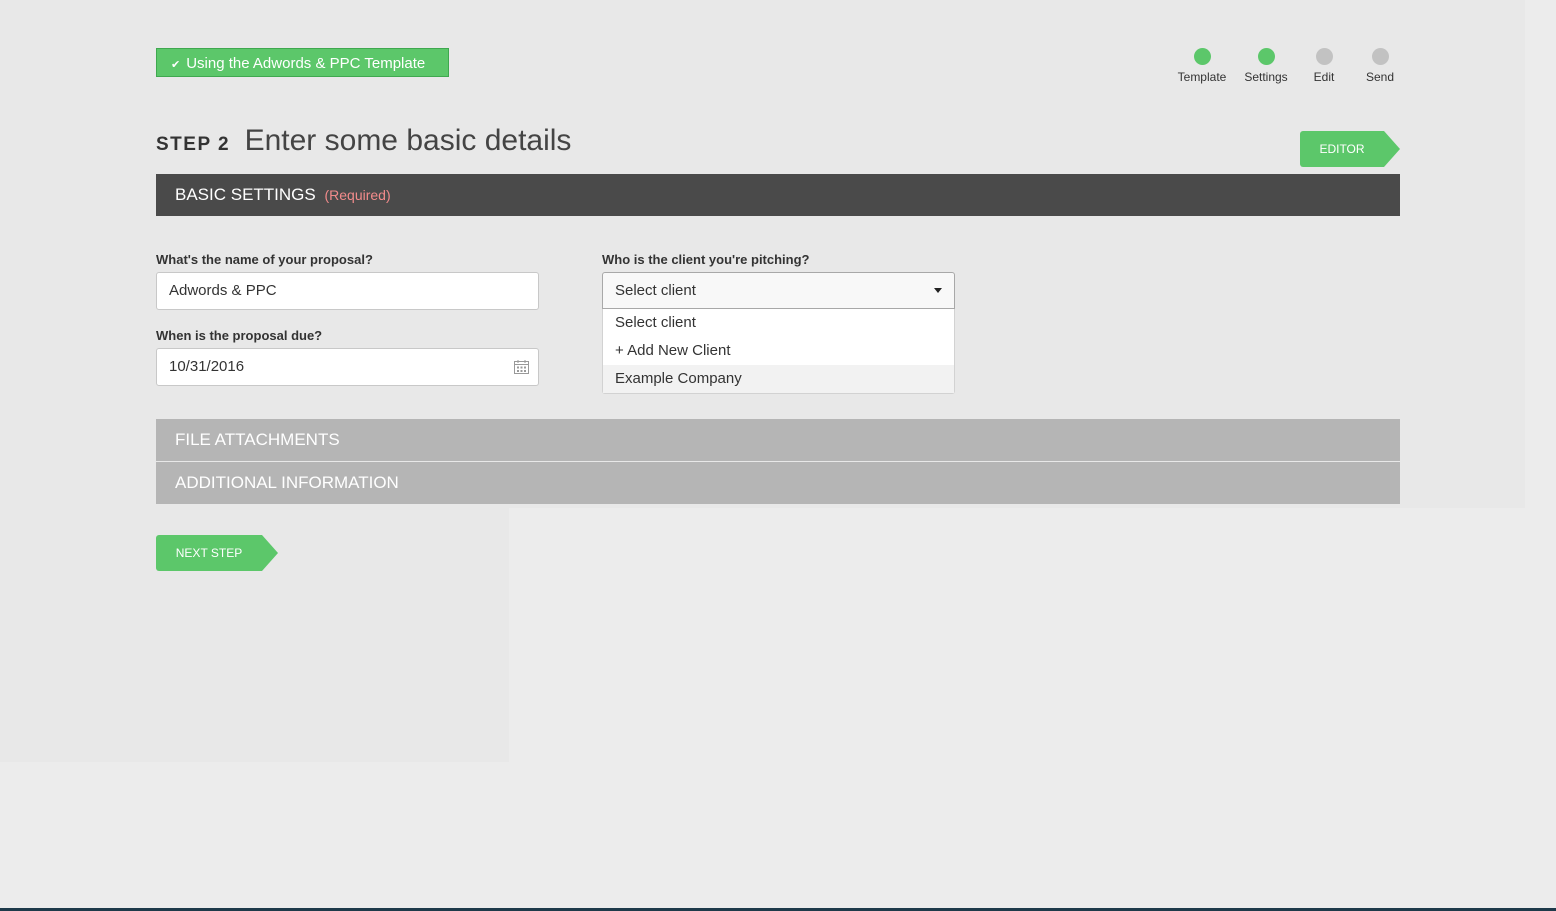 Image resolution: width=1556 pixels, height=911 pixels. Describe the element at coordinates (778, 440) in the screenshot. I see `file-attachments-header: FILE ATTACHMENTS` at that location.